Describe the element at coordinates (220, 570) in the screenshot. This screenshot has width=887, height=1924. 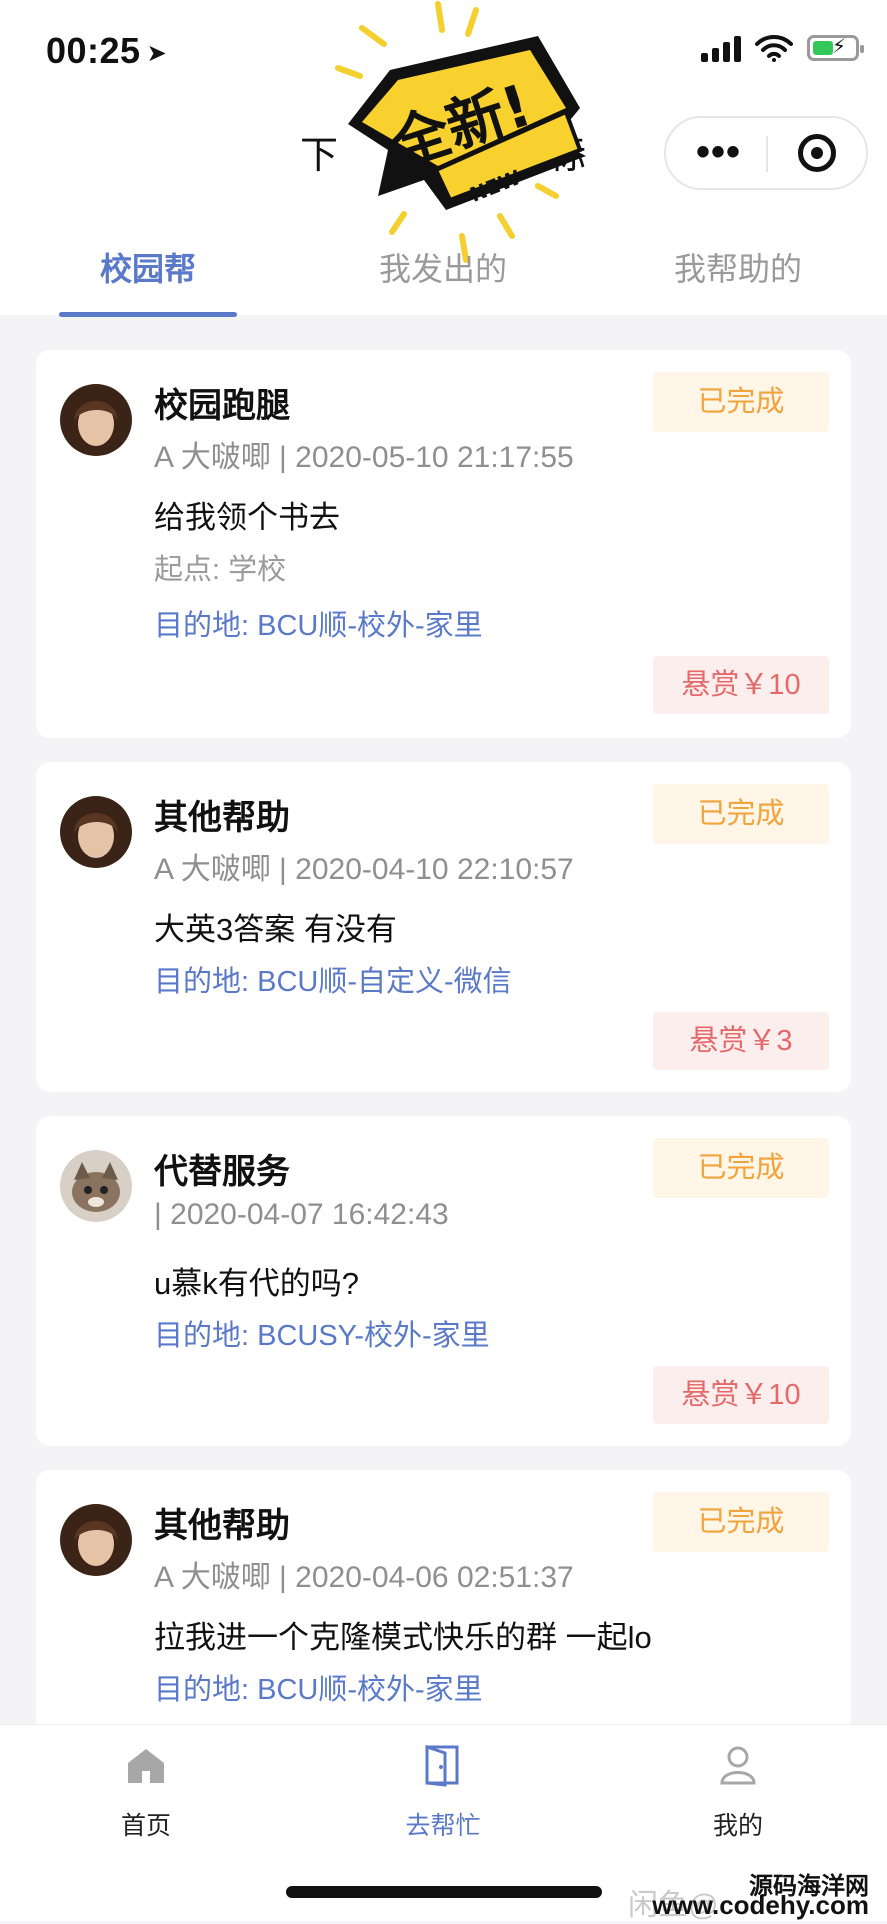
I see `card-origin: 起点: 学校` at that location.